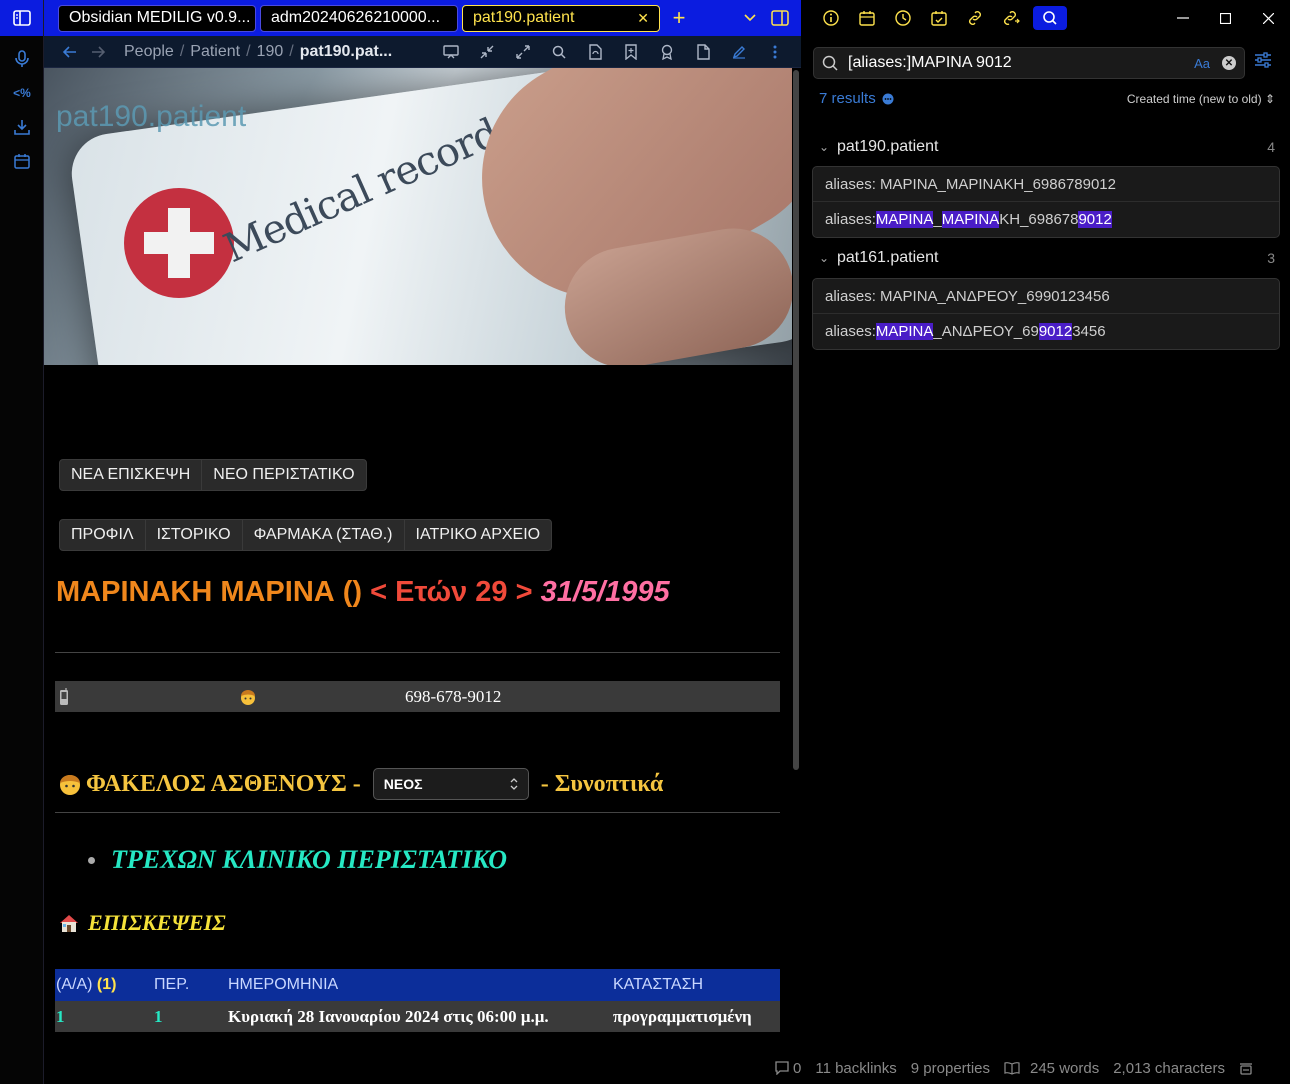 This screenshot has height=1084, width=1290. I want to click on sort-dropdown: Created time (new to old) ⇕, so click(1201, 99).